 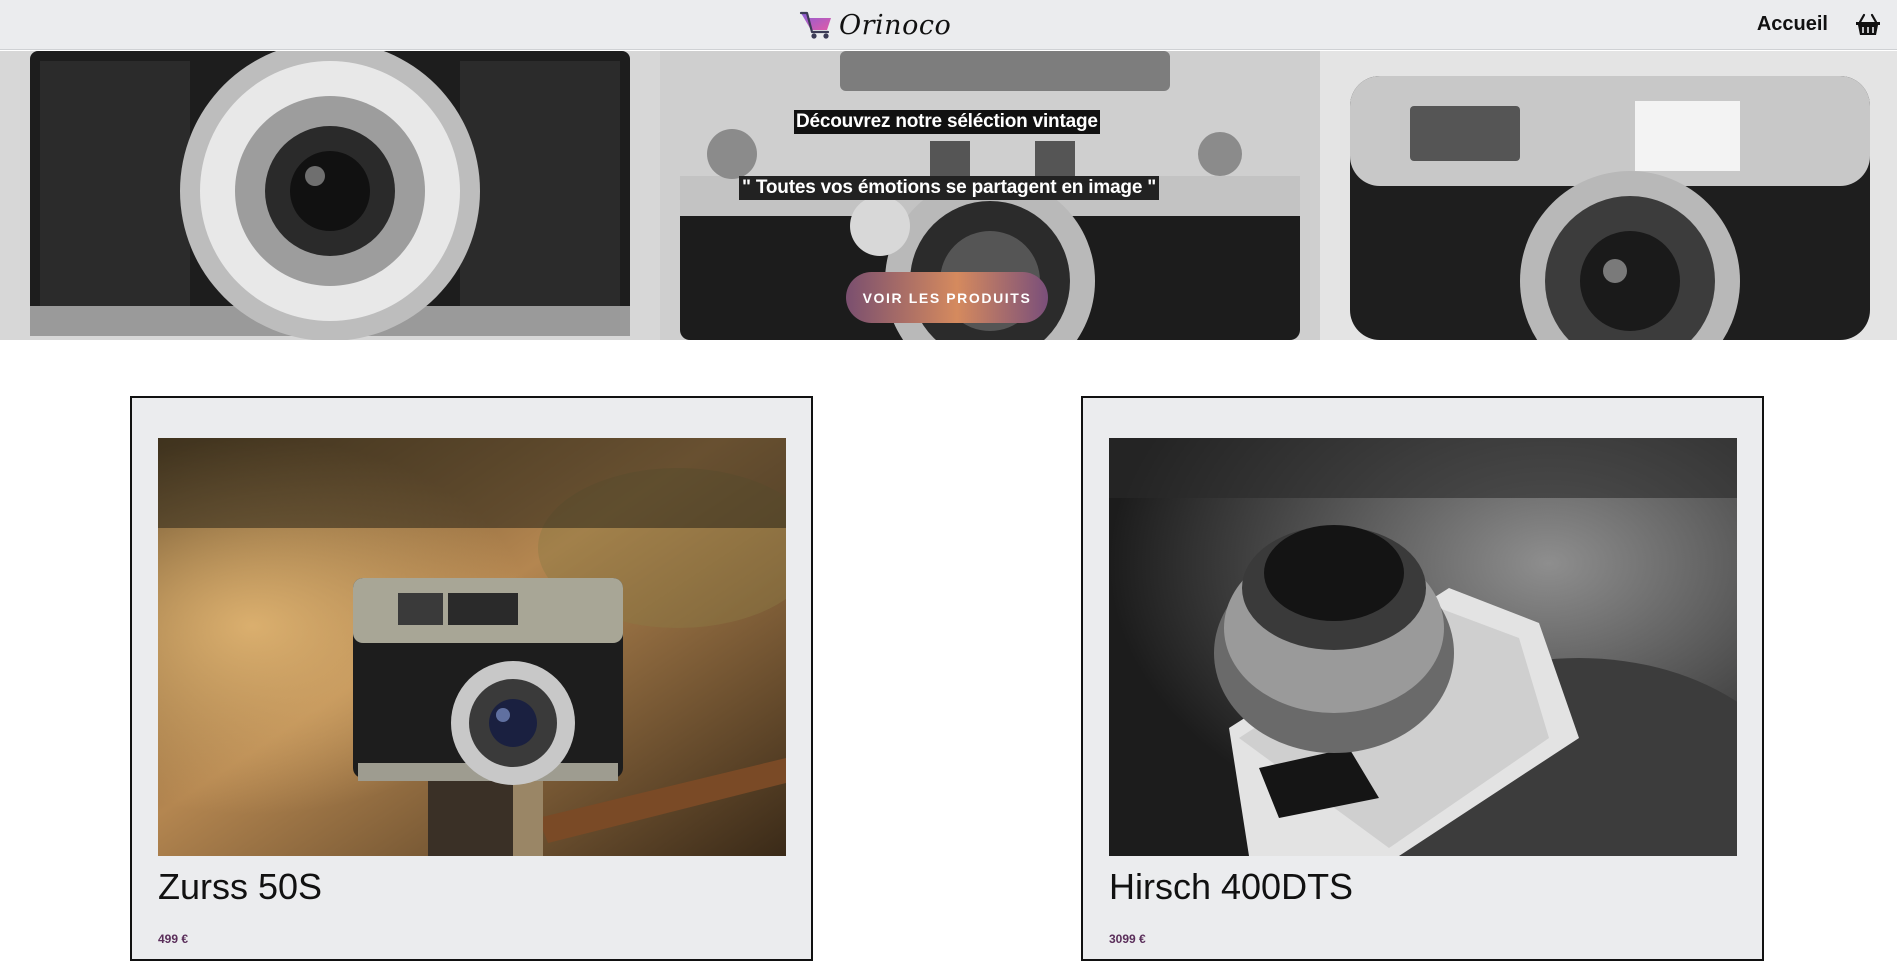 I want to click on shopping-cart-icon, so click(x=815, y=25).